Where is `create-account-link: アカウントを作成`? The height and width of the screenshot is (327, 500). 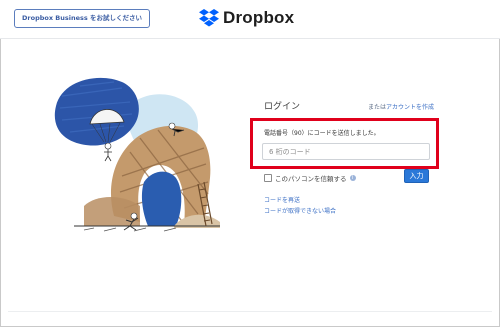 create-account-link: アカウントを作成 is located at coordinates (410, 107).